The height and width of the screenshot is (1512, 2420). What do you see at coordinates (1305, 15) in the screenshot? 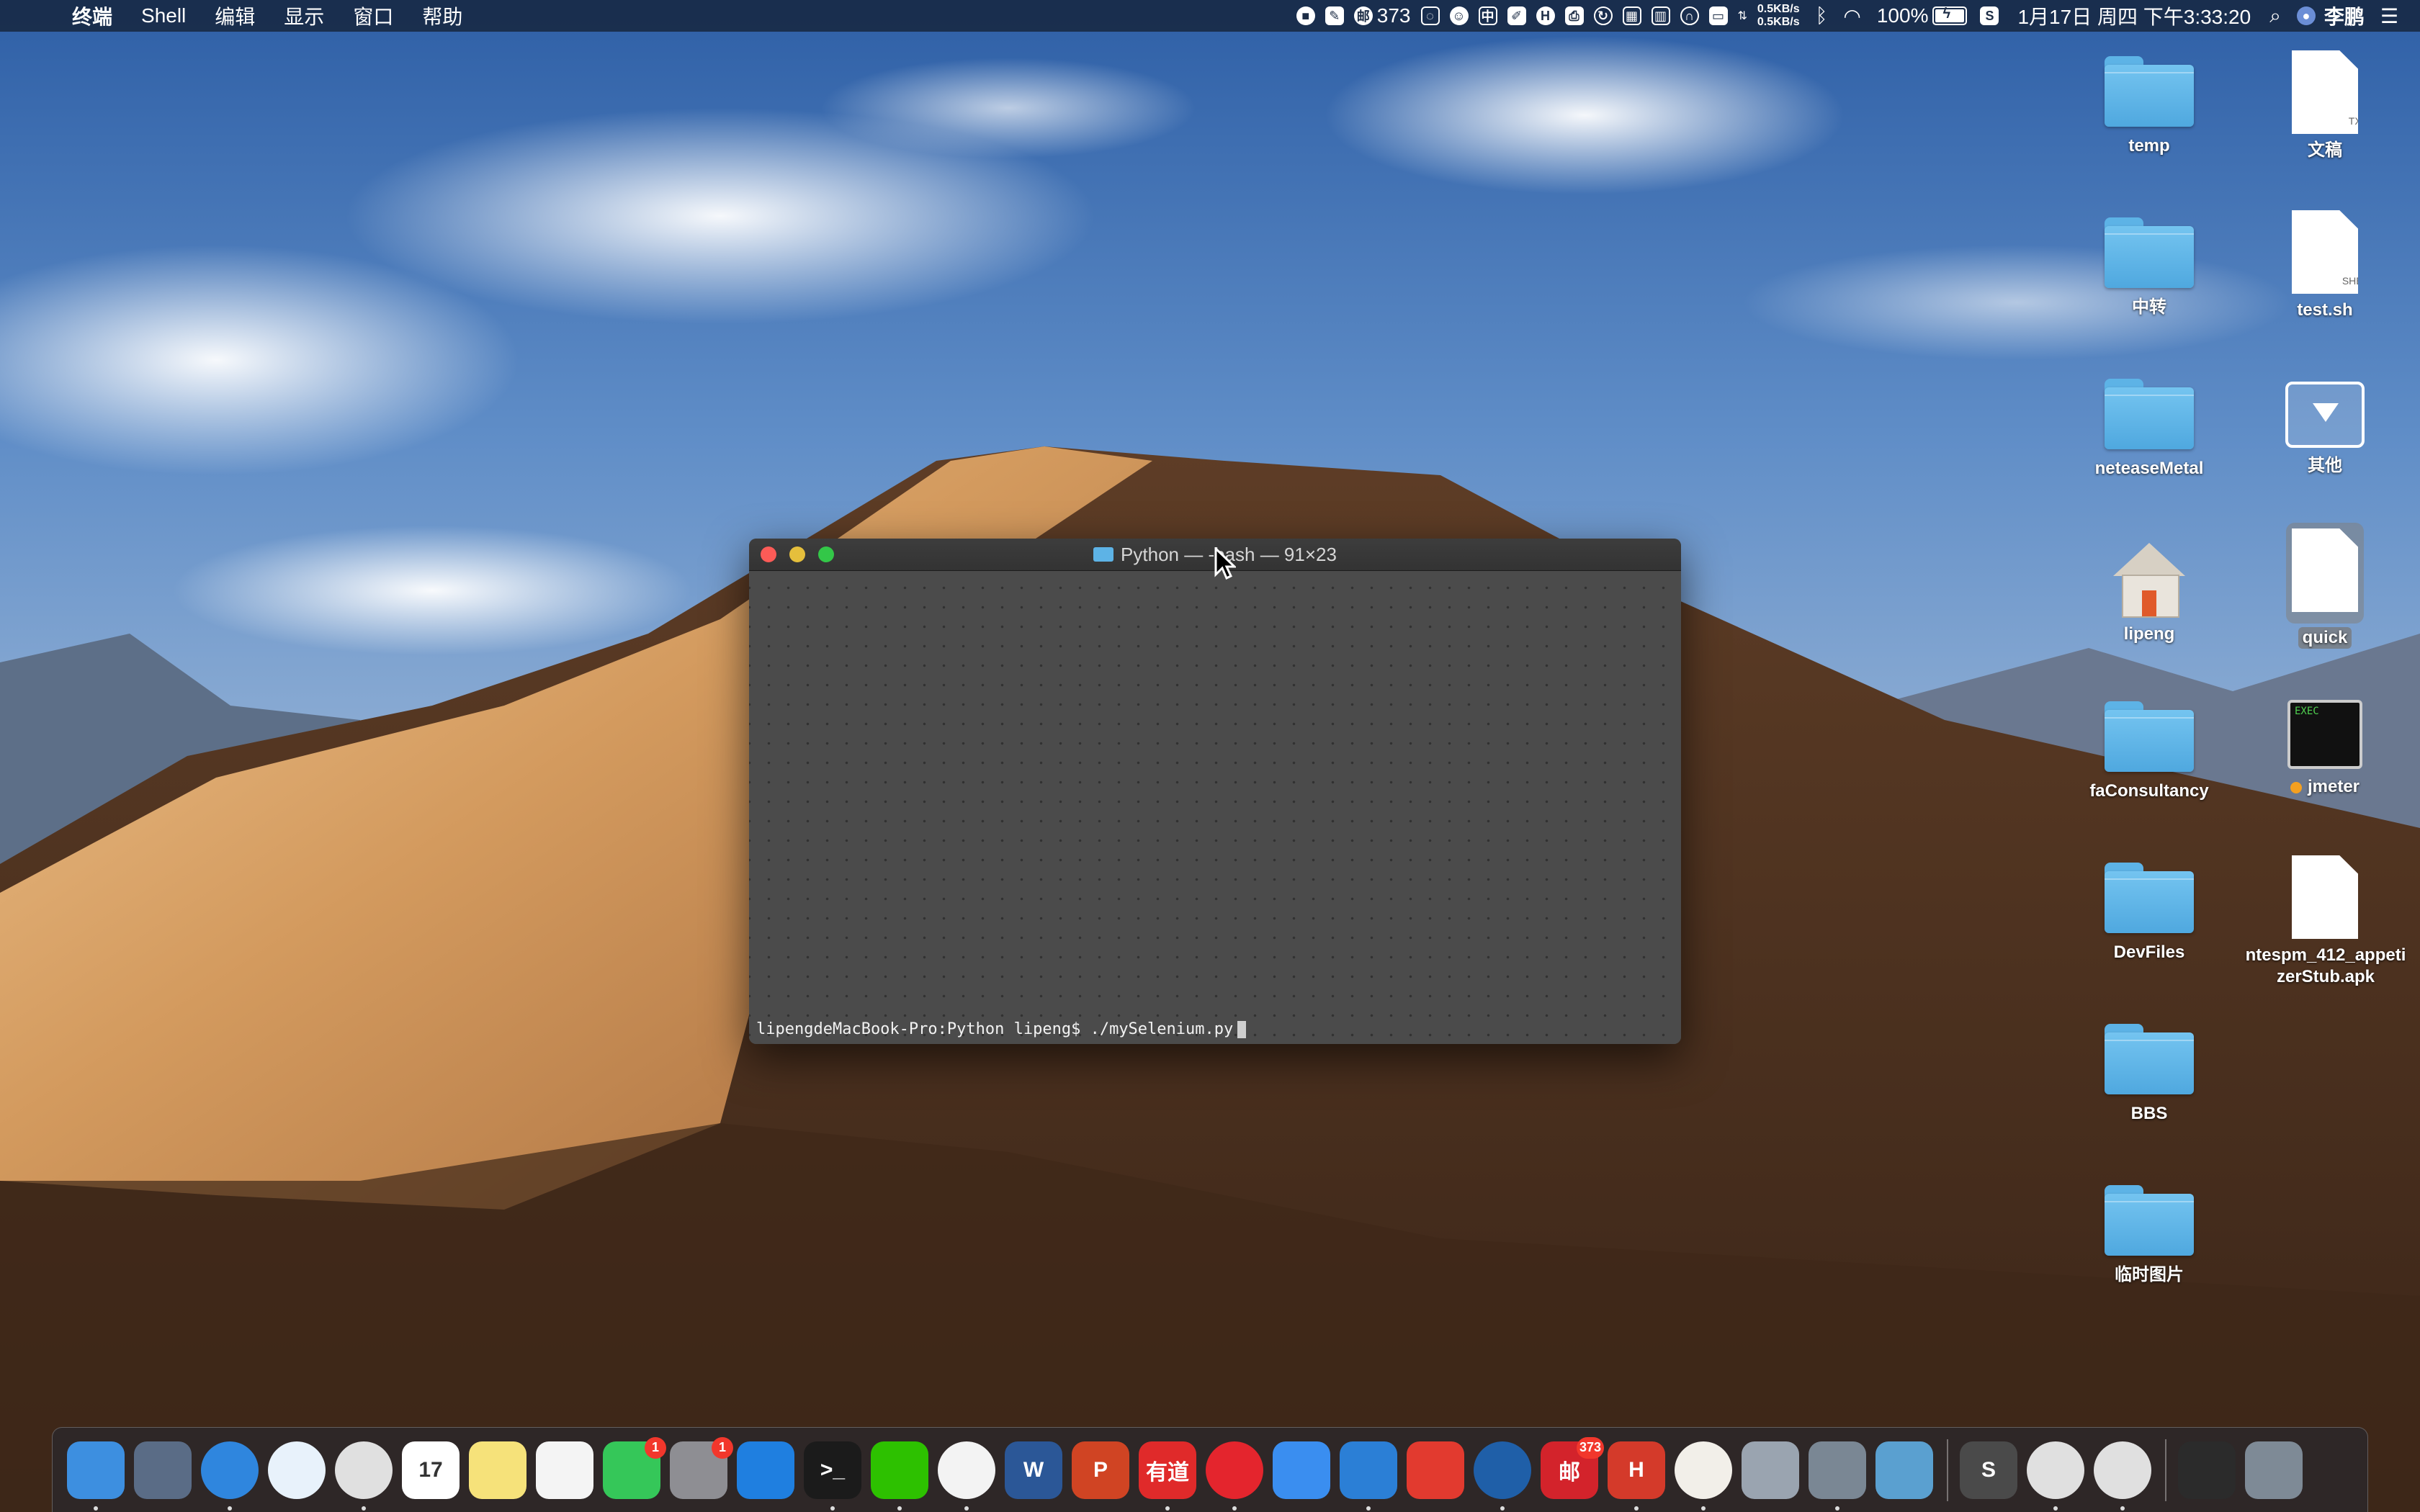
I see `record-icon: ■` at bounding box center [1305, 15].